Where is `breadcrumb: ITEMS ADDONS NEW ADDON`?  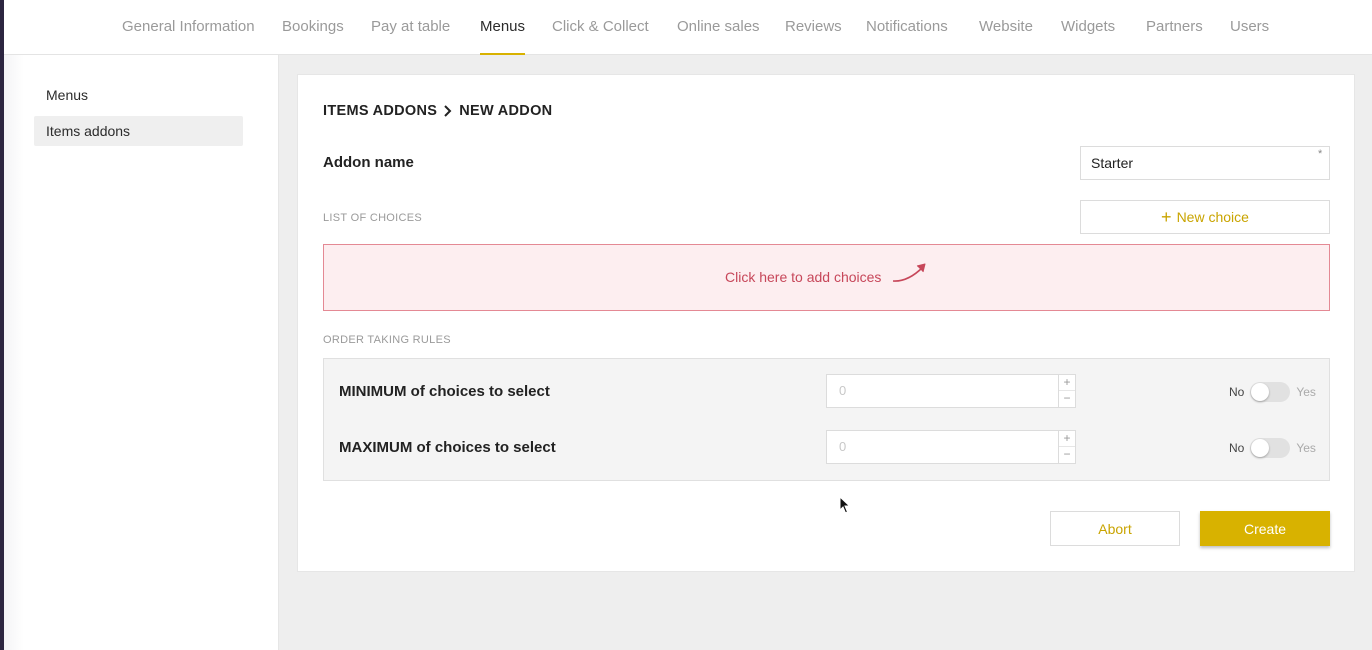
breadcrumb: ITEMS ADDONS NEW ADDON is located at coordinates (437, 111).